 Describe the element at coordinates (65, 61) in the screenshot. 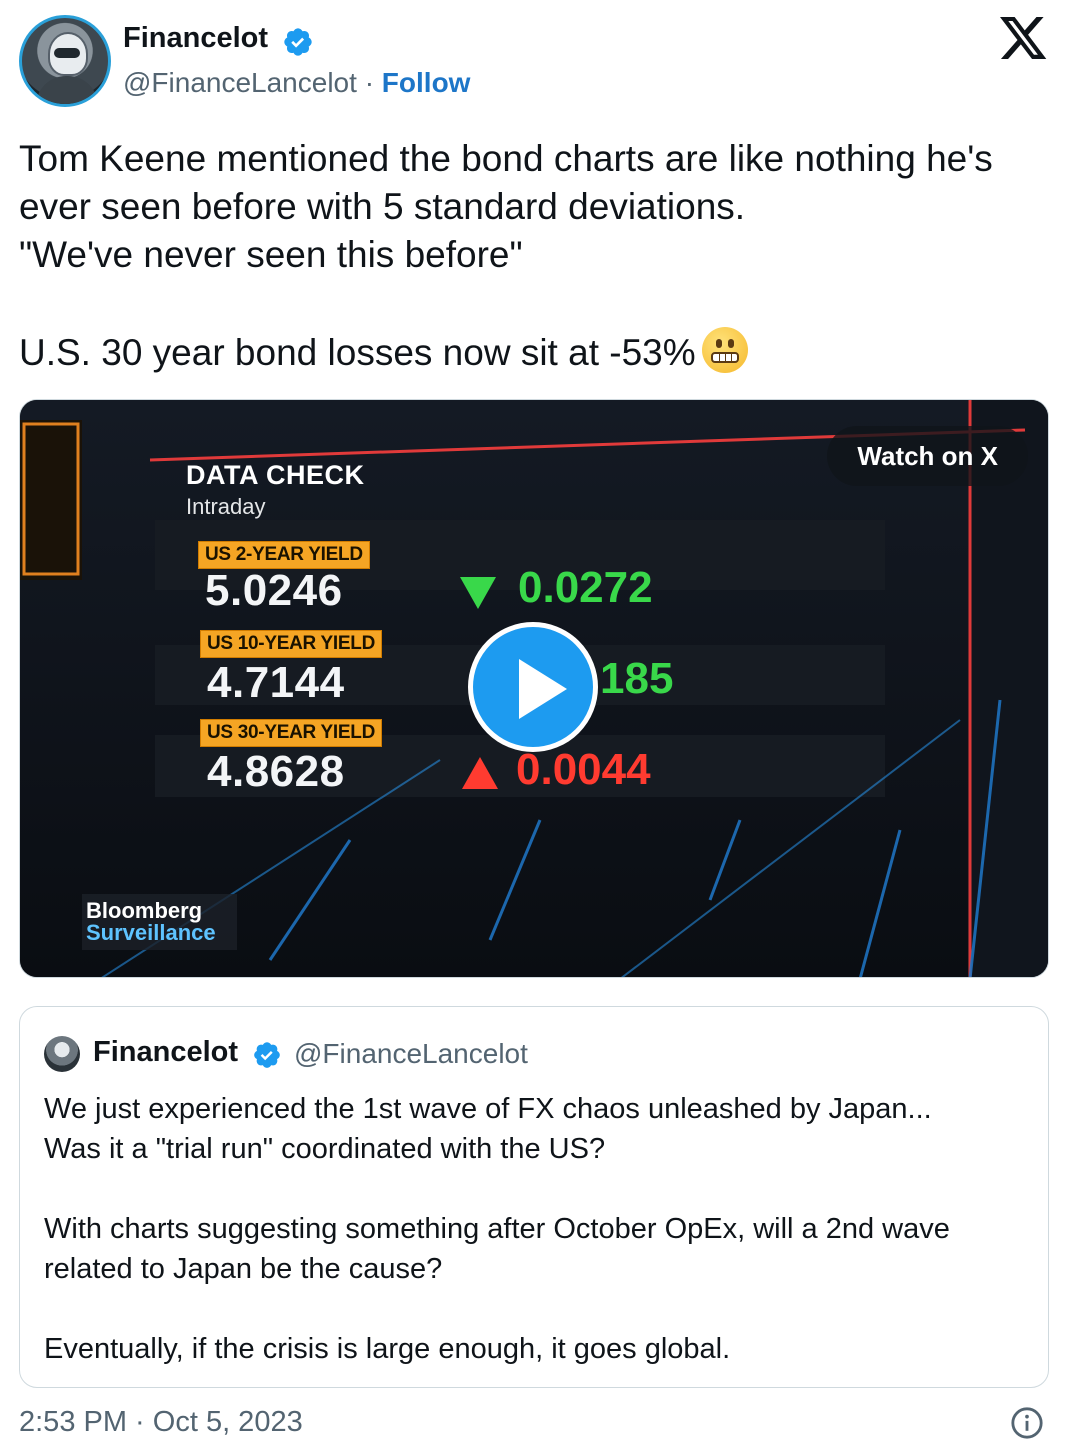

I see `author-avatar` at that location.